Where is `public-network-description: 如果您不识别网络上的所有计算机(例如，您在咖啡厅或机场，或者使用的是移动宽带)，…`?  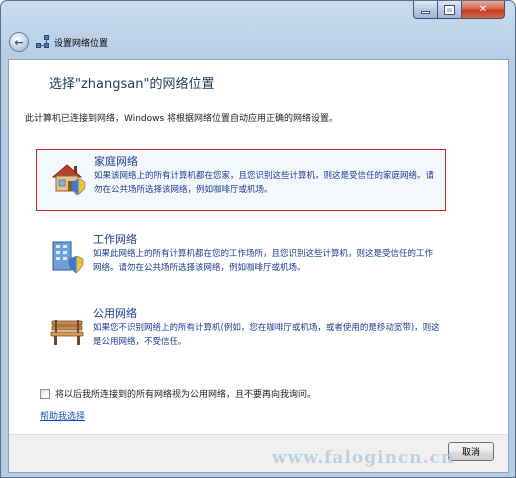
public-network-description: 如果您不识别网络上的所有计算机(例如，您在咖啡厅或机场，或者使用的是移动宽带)，… is located at coordinates (266, 335).